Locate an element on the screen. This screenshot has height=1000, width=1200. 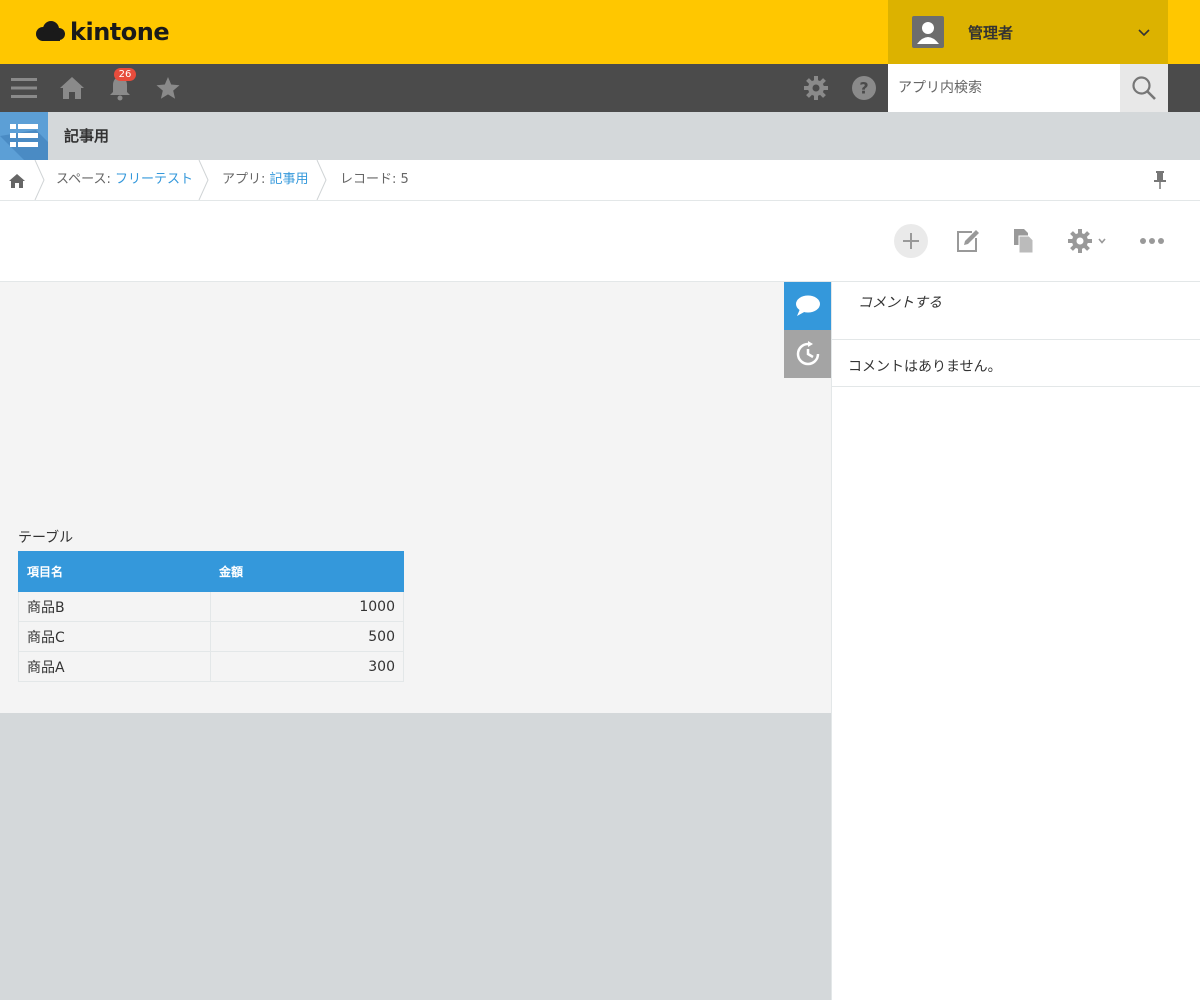
app-title-bar: 記事用 is located at coordinates (600, 136).